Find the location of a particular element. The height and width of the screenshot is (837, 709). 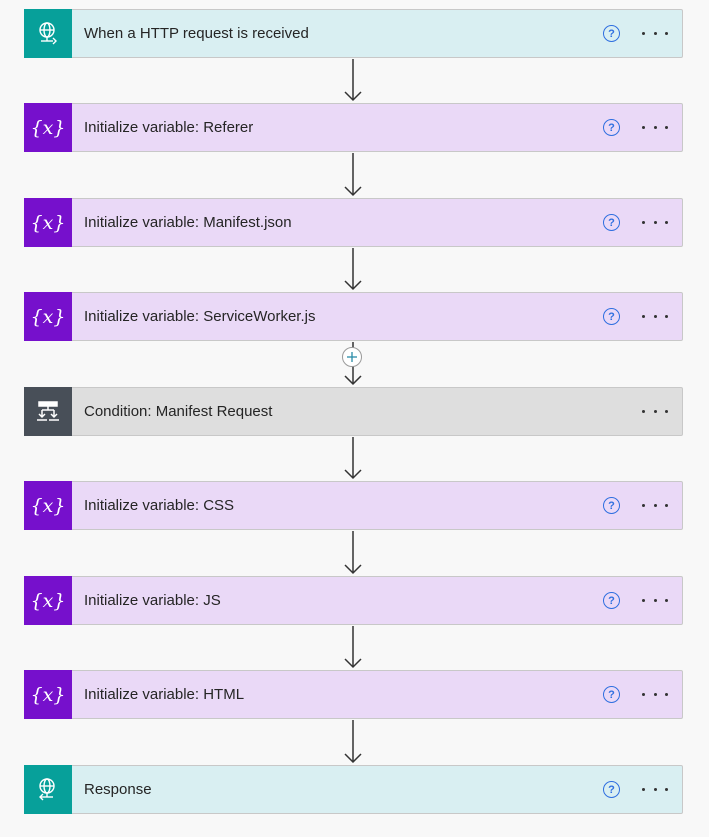

step-title: Condition: Manifest Request is located at coordinates (178, 411).